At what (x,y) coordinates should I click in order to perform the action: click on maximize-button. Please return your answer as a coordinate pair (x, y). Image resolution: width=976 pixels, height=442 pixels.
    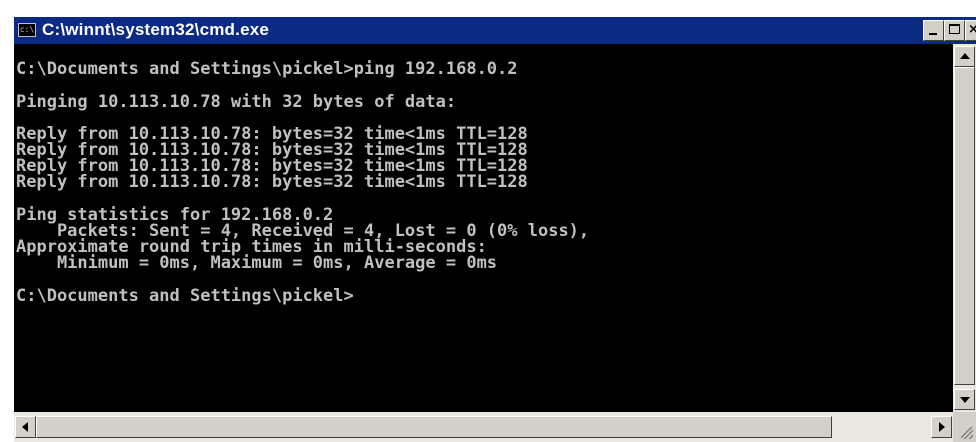
    Looking at the image, I should click on (954, 30).